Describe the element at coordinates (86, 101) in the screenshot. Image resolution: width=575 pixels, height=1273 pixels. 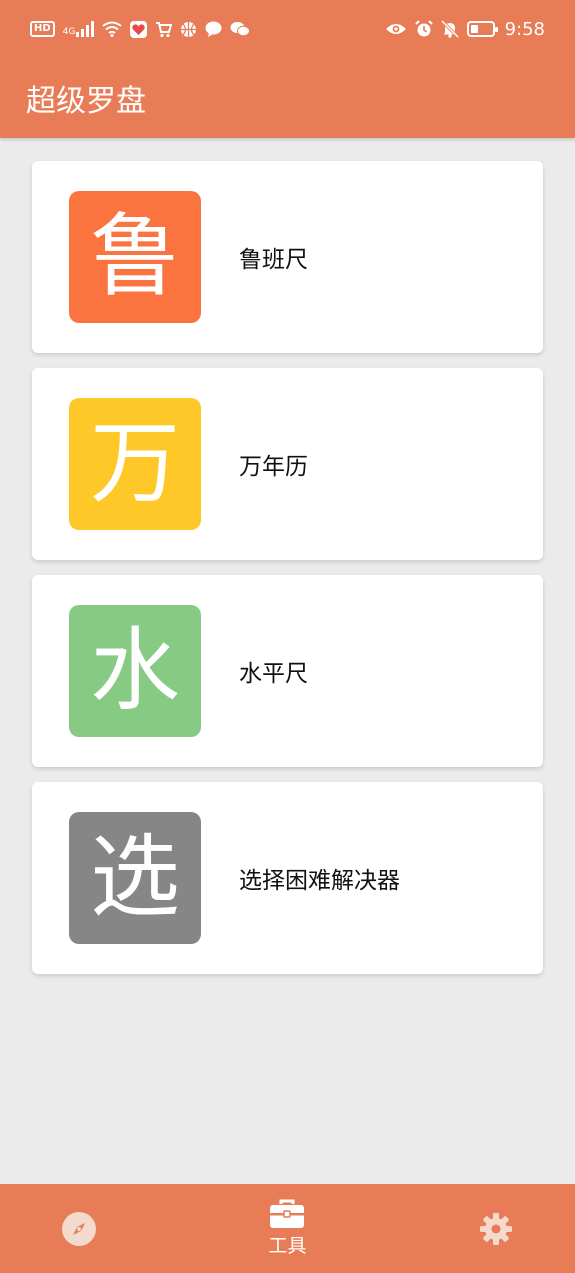
I see `app-title: 超级罗盘` at that location.